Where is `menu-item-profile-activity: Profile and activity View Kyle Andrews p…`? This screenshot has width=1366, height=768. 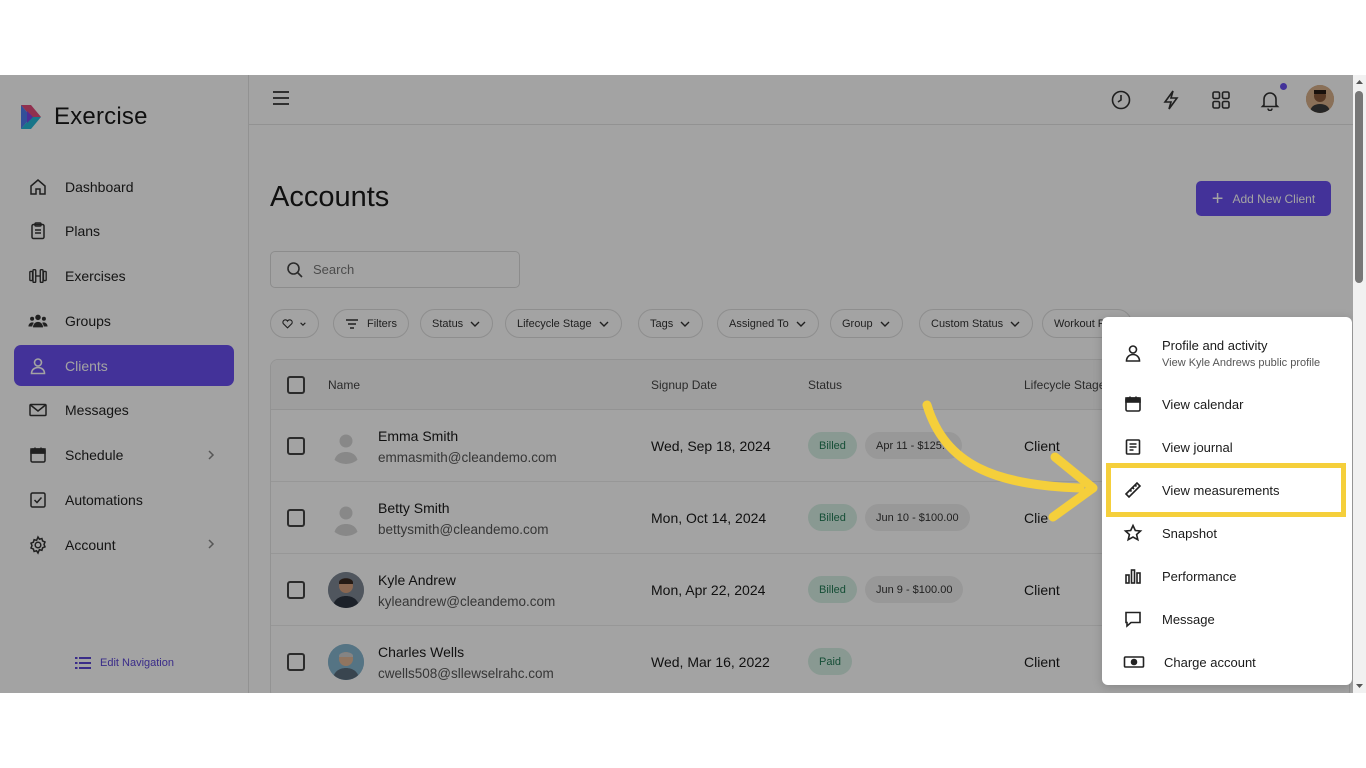 menu-item-profile-activity: Profile and activity View Kyle Andrews p… is located at coordinates (1227, 353).